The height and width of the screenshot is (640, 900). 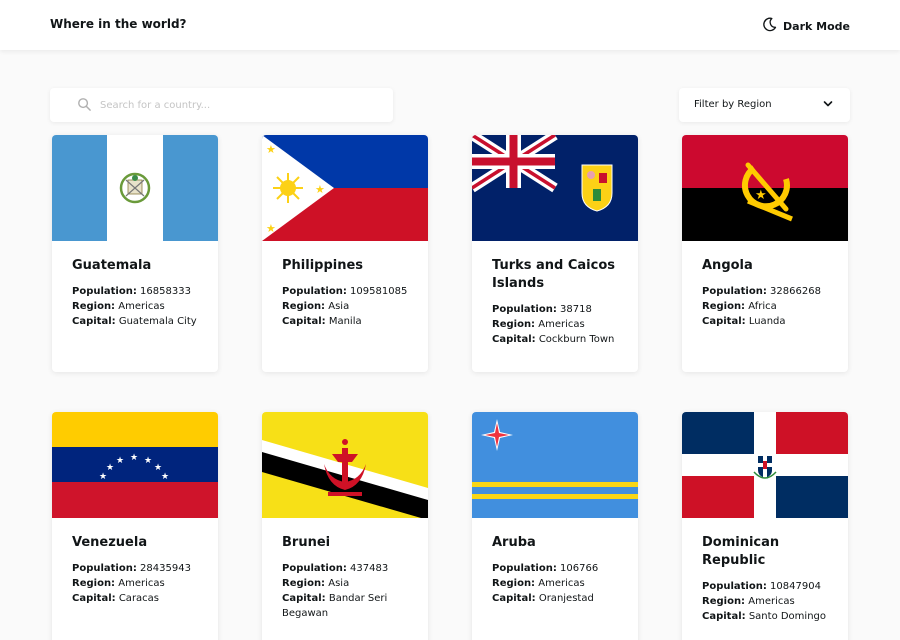 I want to click on moon-icon, so click(x=769, y=26).